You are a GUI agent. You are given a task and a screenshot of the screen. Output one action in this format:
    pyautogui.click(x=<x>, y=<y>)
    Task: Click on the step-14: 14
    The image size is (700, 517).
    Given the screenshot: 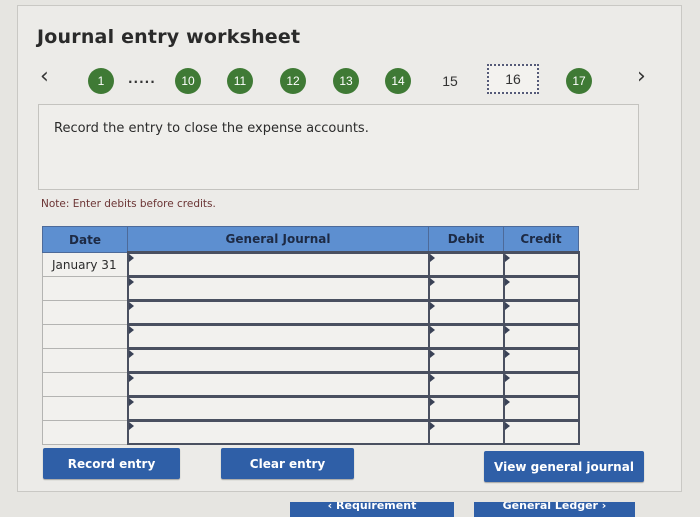 What is the action you would take?
    pyautogui.click(x=398, y=81)
    